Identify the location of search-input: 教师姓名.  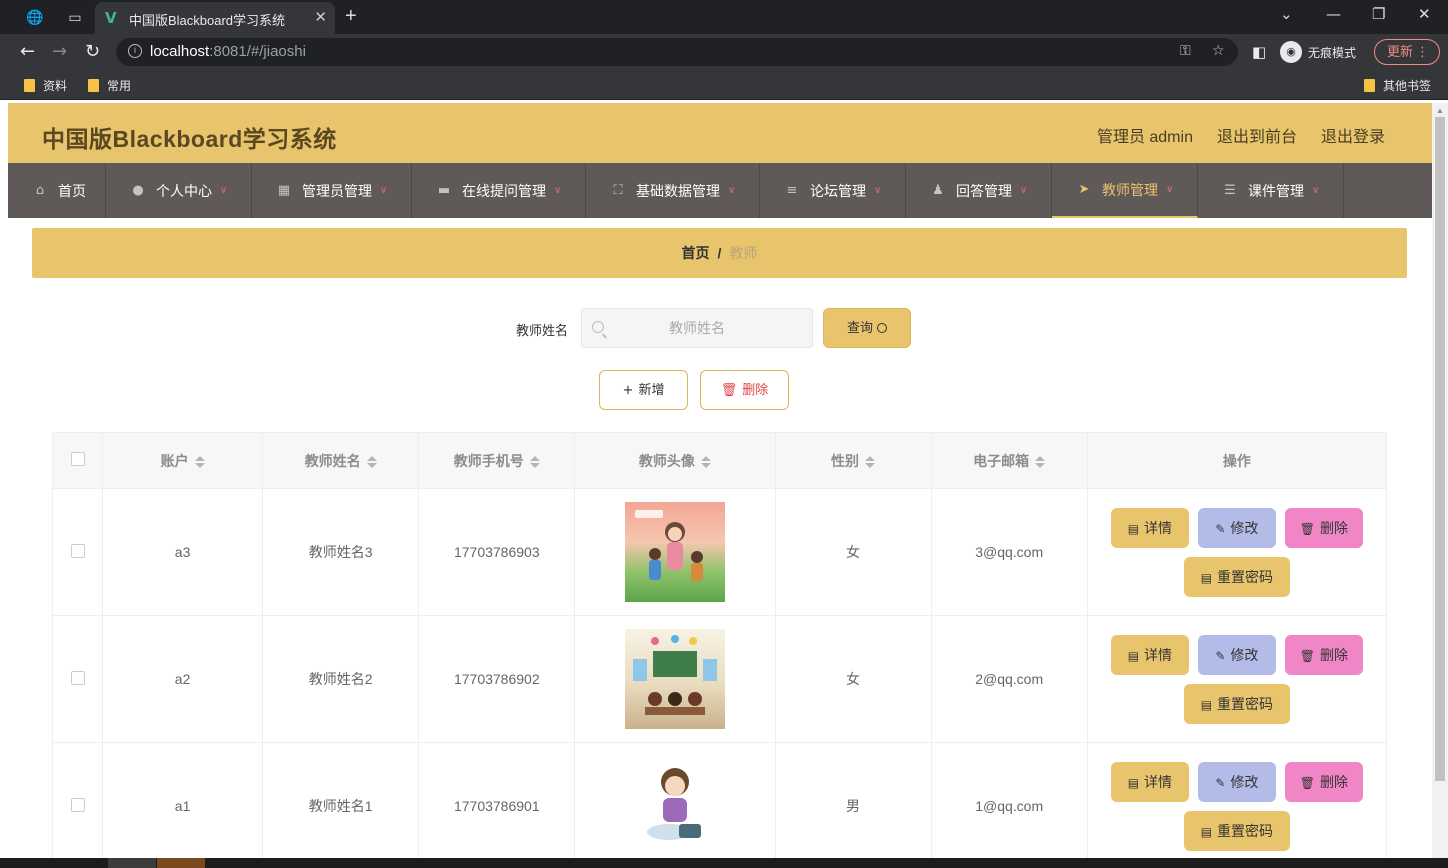
(697, 328).